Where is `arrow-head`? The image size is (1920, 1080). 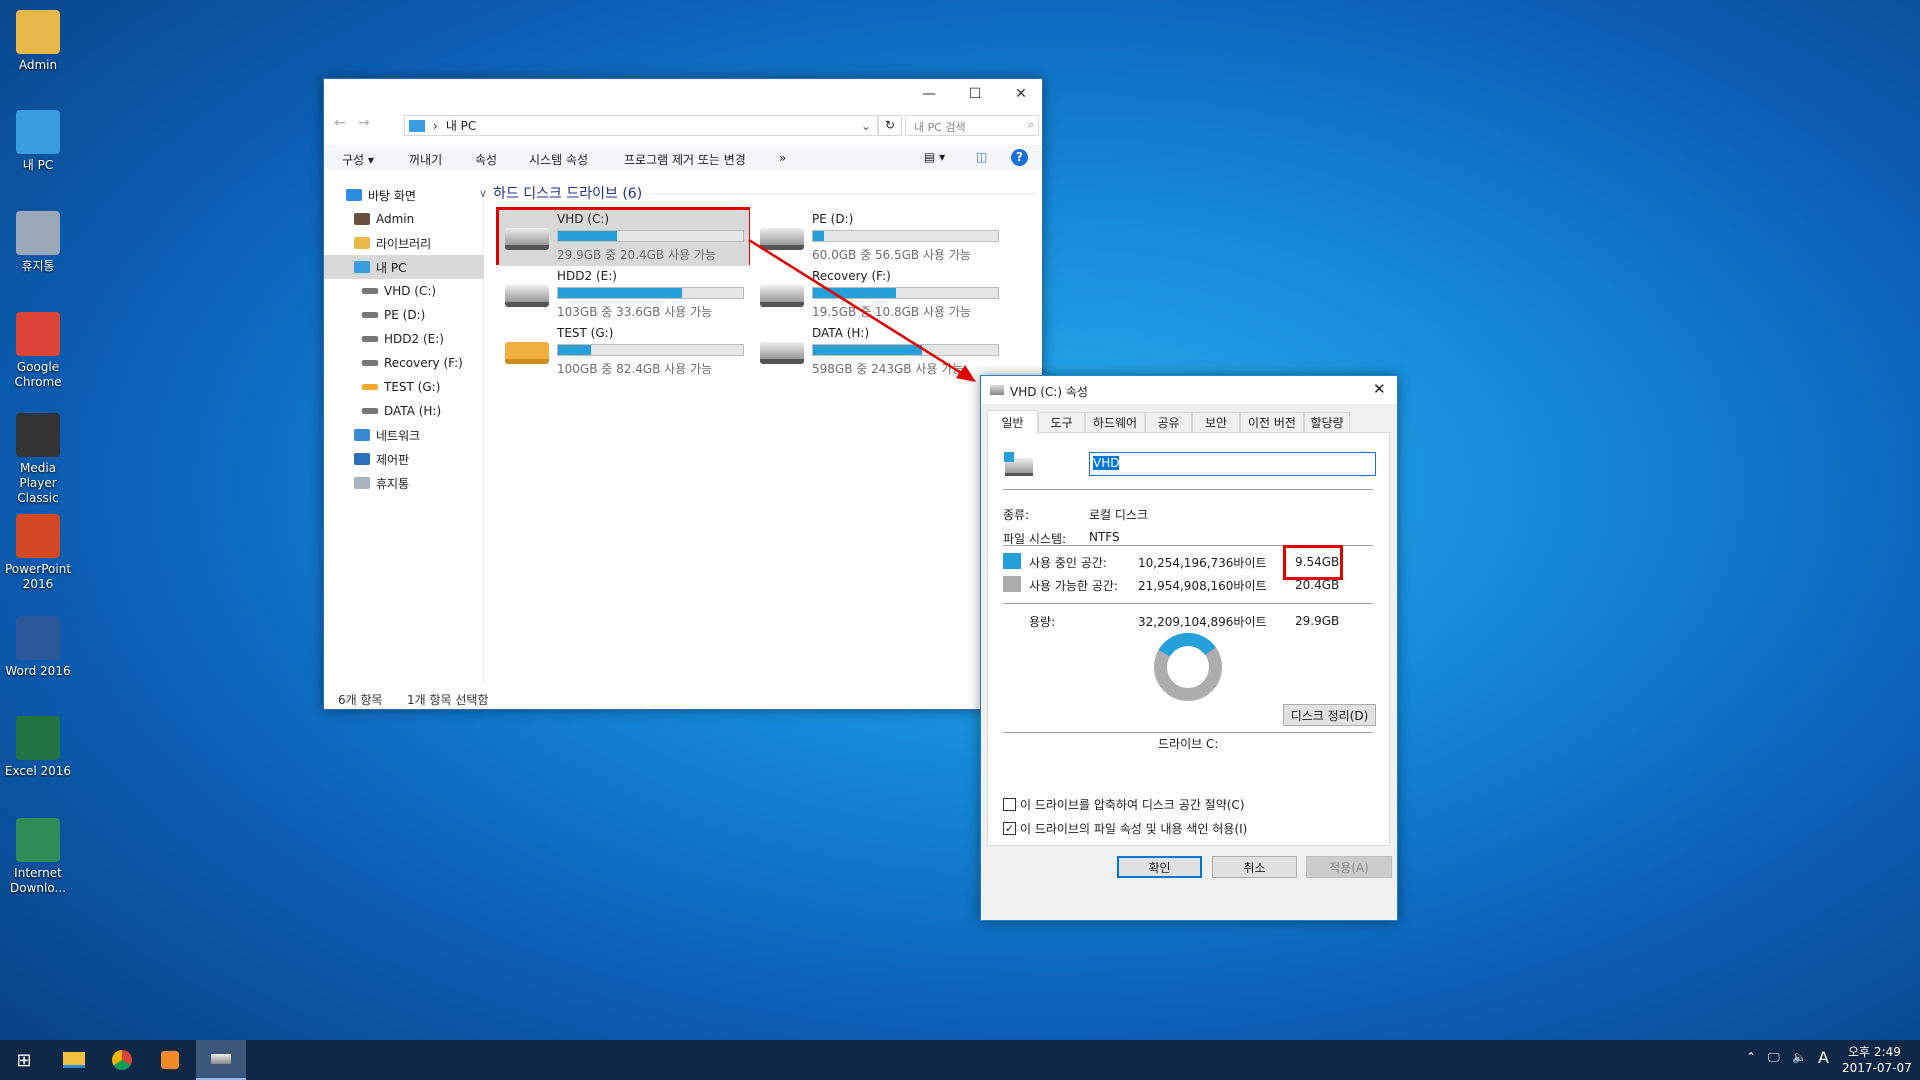
arrow-head is located at coordinates (966, 373).